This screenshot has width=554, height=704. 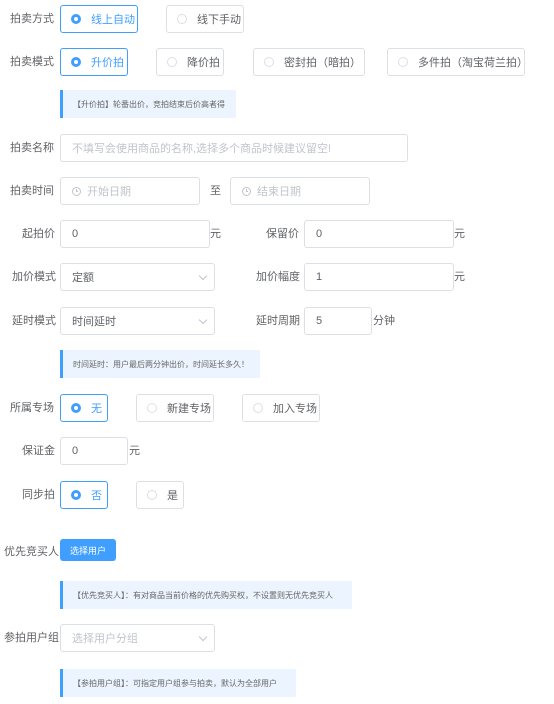 I want to click on radio-online-auto: 线上自动, so click(x=99, y=19).